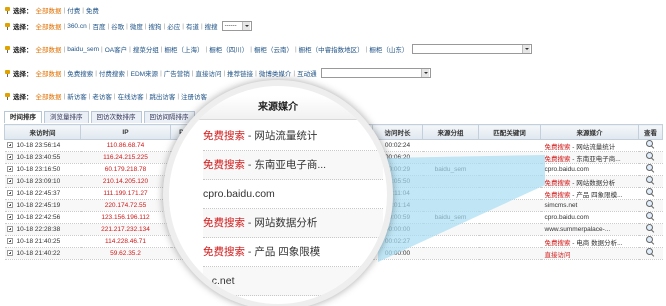  I want to click on pin-icon, so click(7, 96).